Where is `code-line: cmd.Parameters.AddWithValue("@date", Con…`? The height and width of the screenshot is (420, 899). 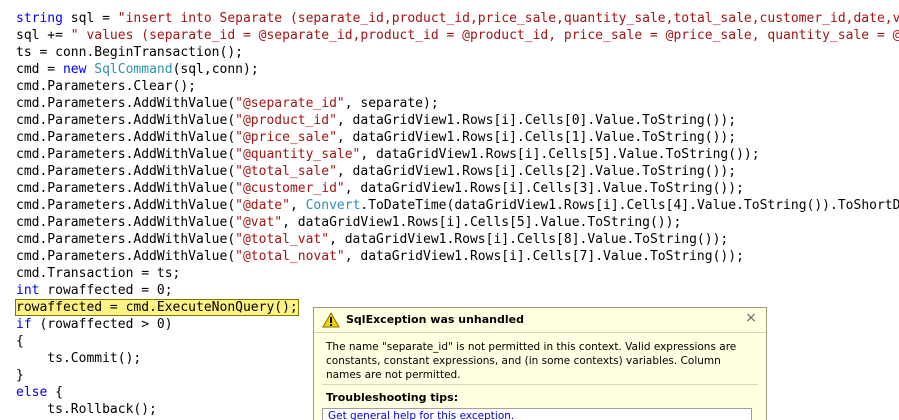 code-line: cmd.Parameters.AddWithValue("@date", Con… is located at coordinates (457, 205).